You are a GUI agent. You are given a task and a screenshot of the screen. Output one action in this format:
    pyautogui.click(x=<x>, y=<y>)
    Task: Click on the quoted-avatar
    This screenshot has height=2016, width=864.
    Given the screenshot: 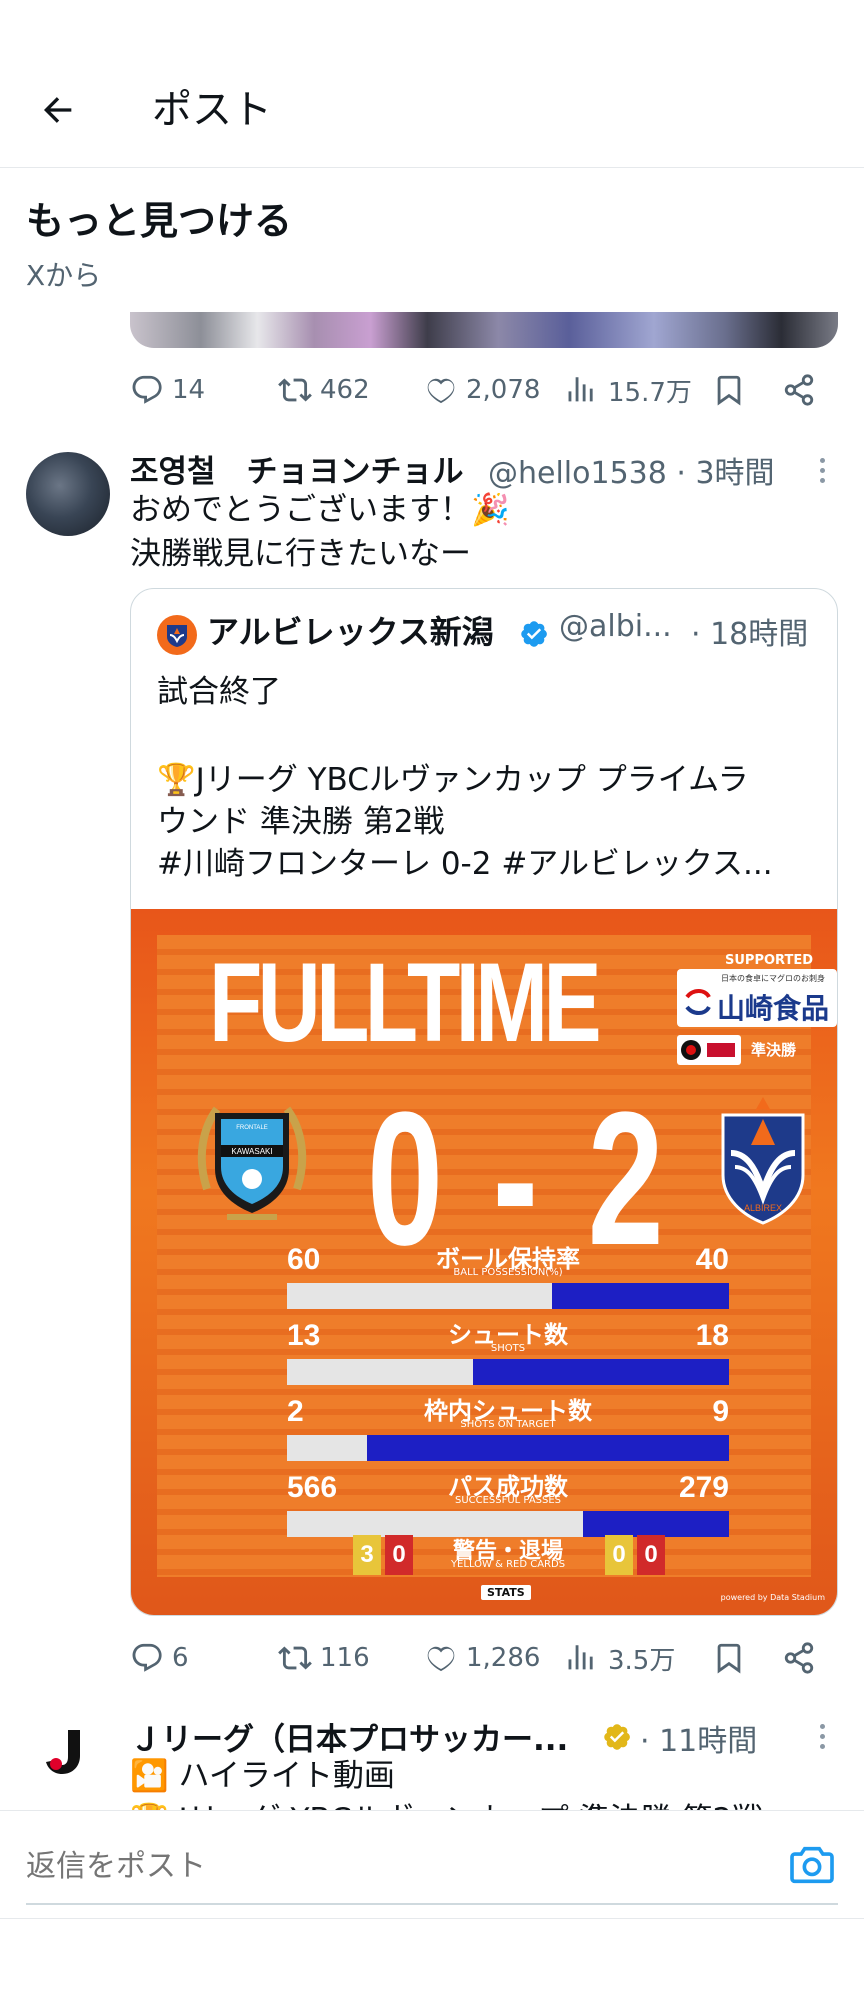 What is the action you would take?
    pyautogui.click(x=177, y=635)
    